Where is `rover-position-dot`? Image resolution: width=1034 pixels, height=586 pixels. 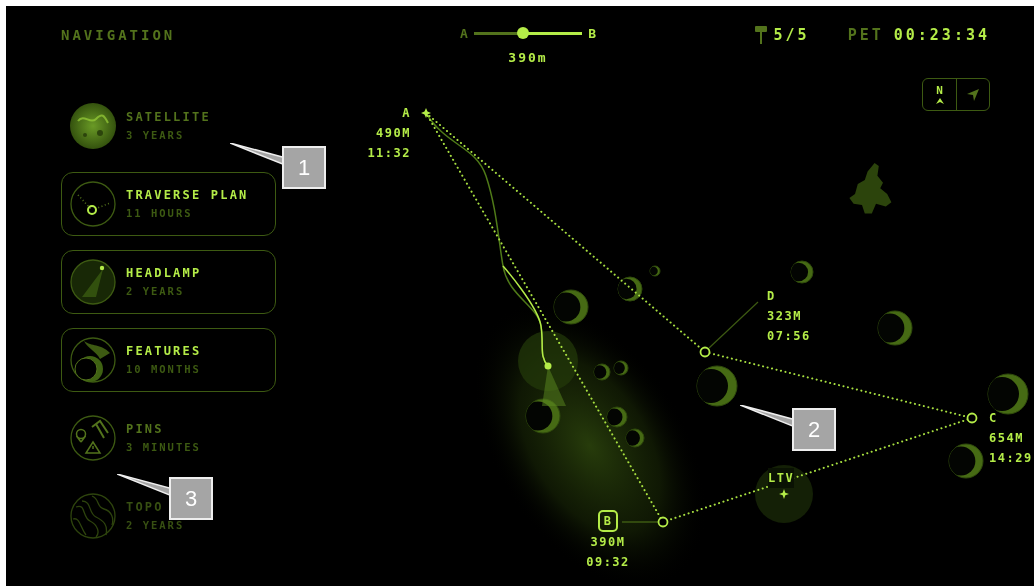 rover-position-dot is located at coordinates (548, 366).